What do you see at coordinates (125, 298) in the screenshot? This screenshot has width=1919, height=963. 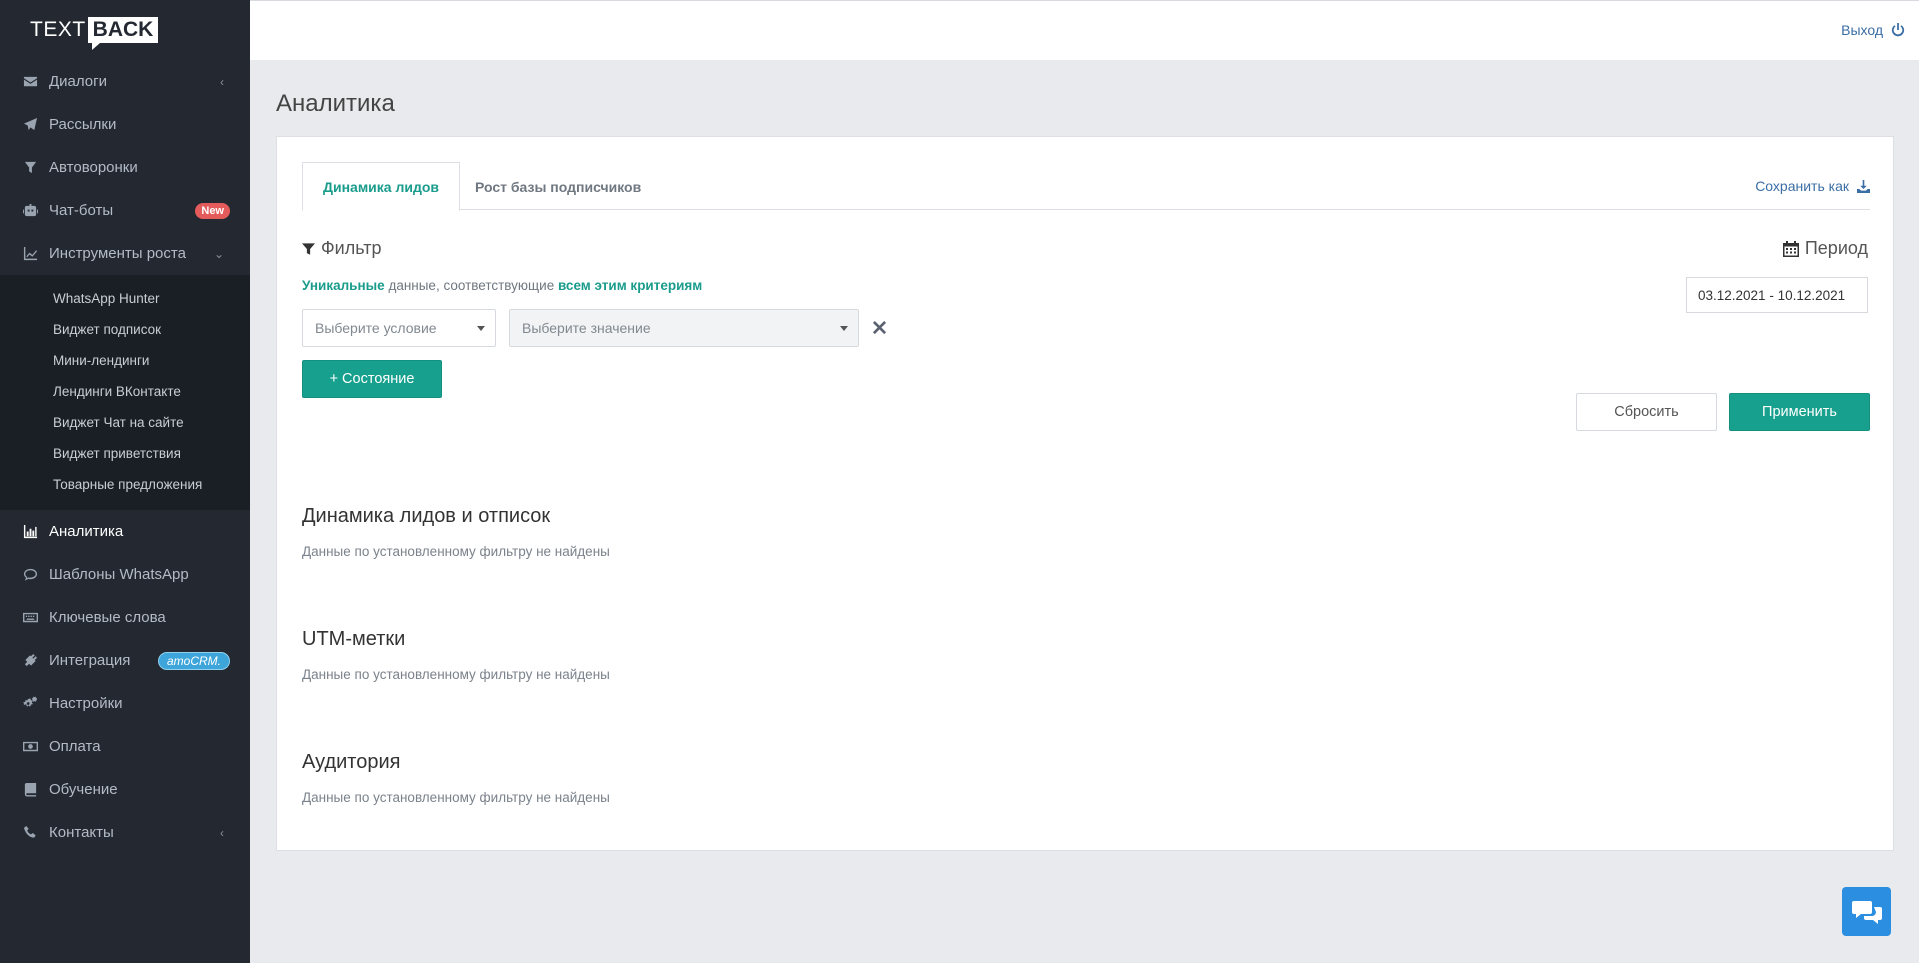 I see `submenu-item-whatsapp-hunter: WhatsApp Hunter` at bounding box center [125, 298].